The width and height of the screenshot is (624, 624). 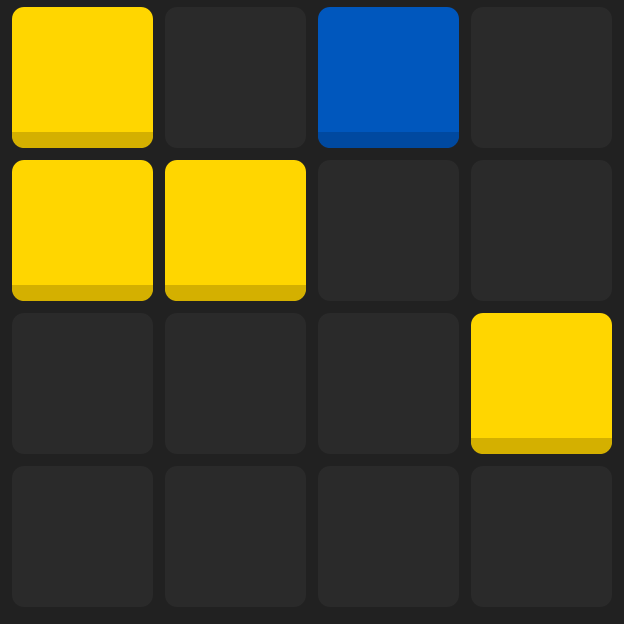 I want to click on tile-r4-c1-empty, so click(x=82, y=536).